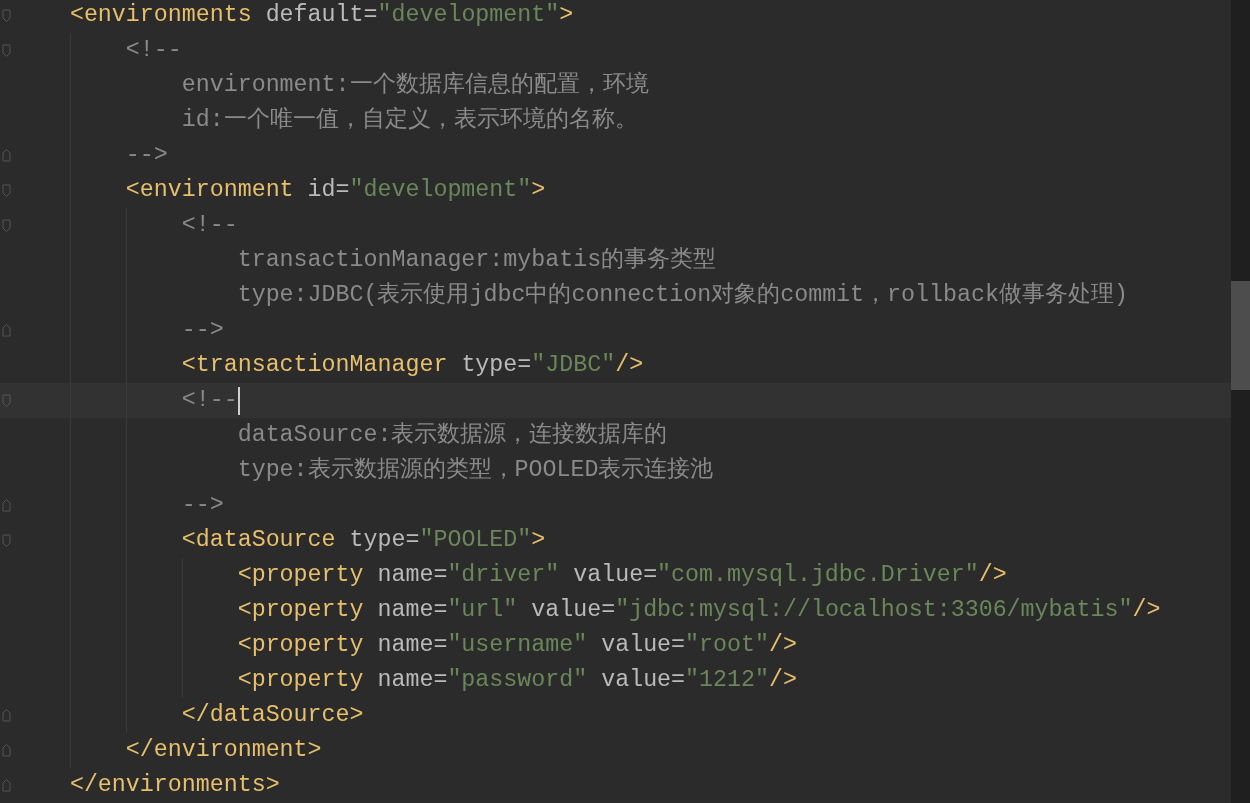 The height and width of the screenshot is (803, 1250). Describe the element at coordinates (409, 120) in the screenshot. I see `code-line: id:一个唯一值，自定义，表示环境的名称。` at that location.